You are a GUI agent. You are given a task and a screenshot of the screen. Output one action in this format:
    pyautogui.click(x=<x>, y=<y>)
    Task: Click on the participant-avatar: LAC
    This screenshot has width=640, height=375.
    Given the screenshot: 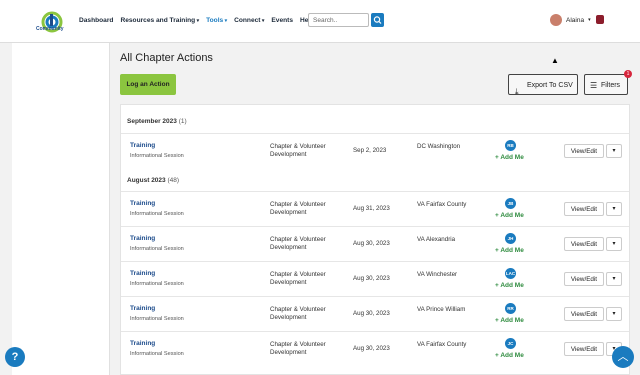 What is the action you would take?
    pyautogui.click(x=510, y=273)
    